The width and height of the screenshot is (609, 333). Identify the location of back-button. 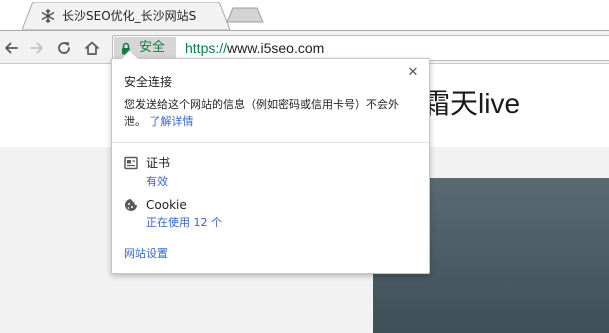
(11, 48).